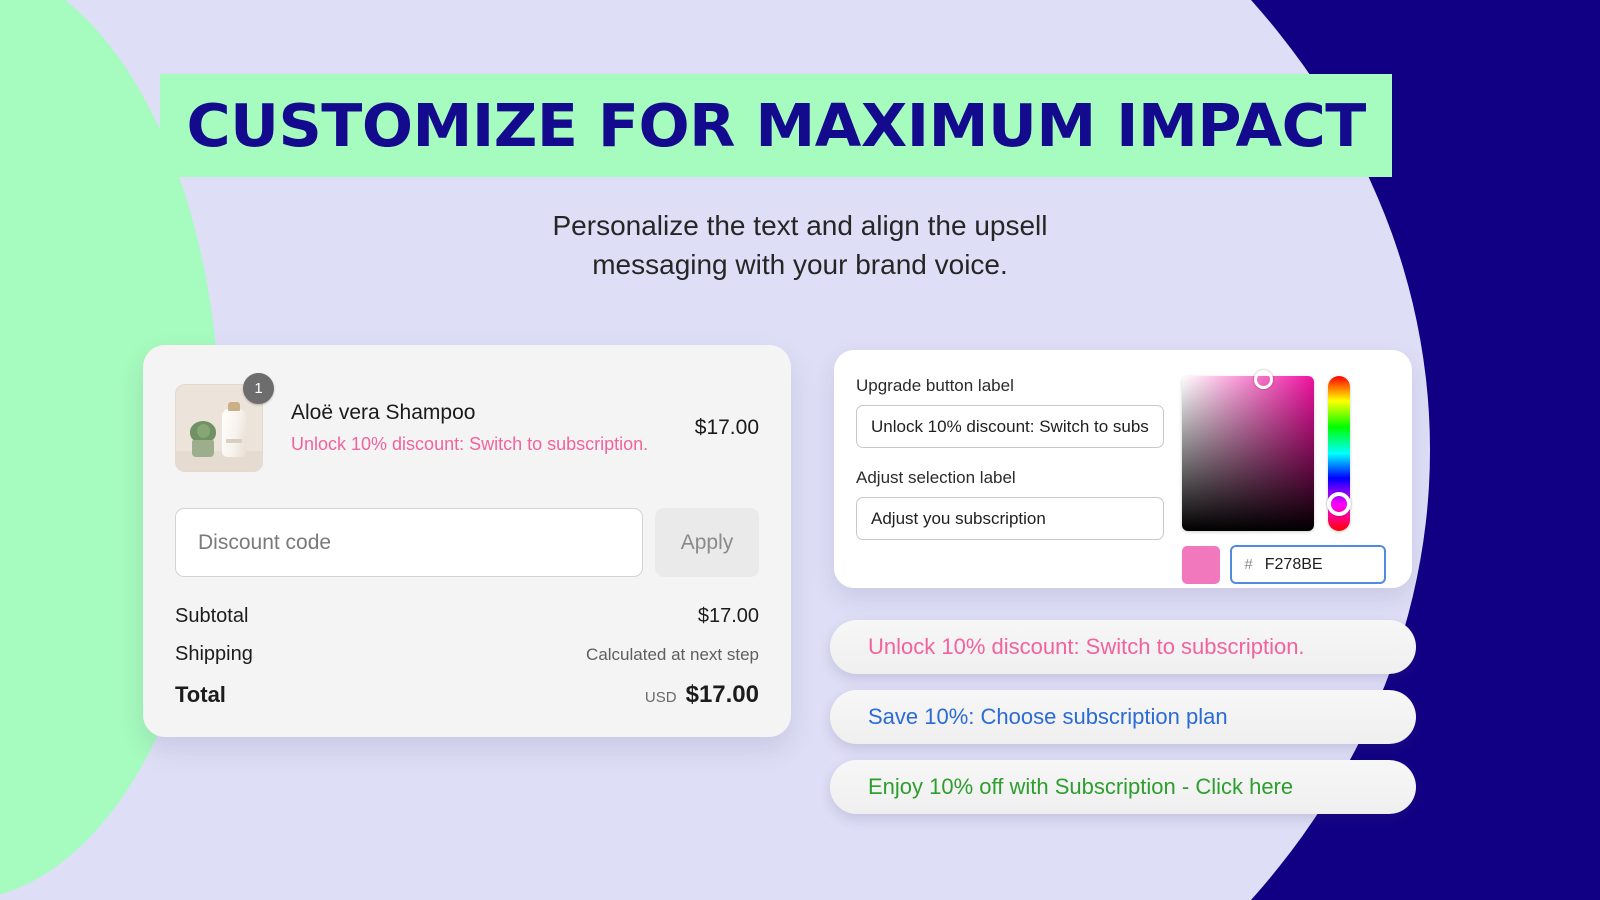  I want to click on color-picker-top, so click(1286, 450).